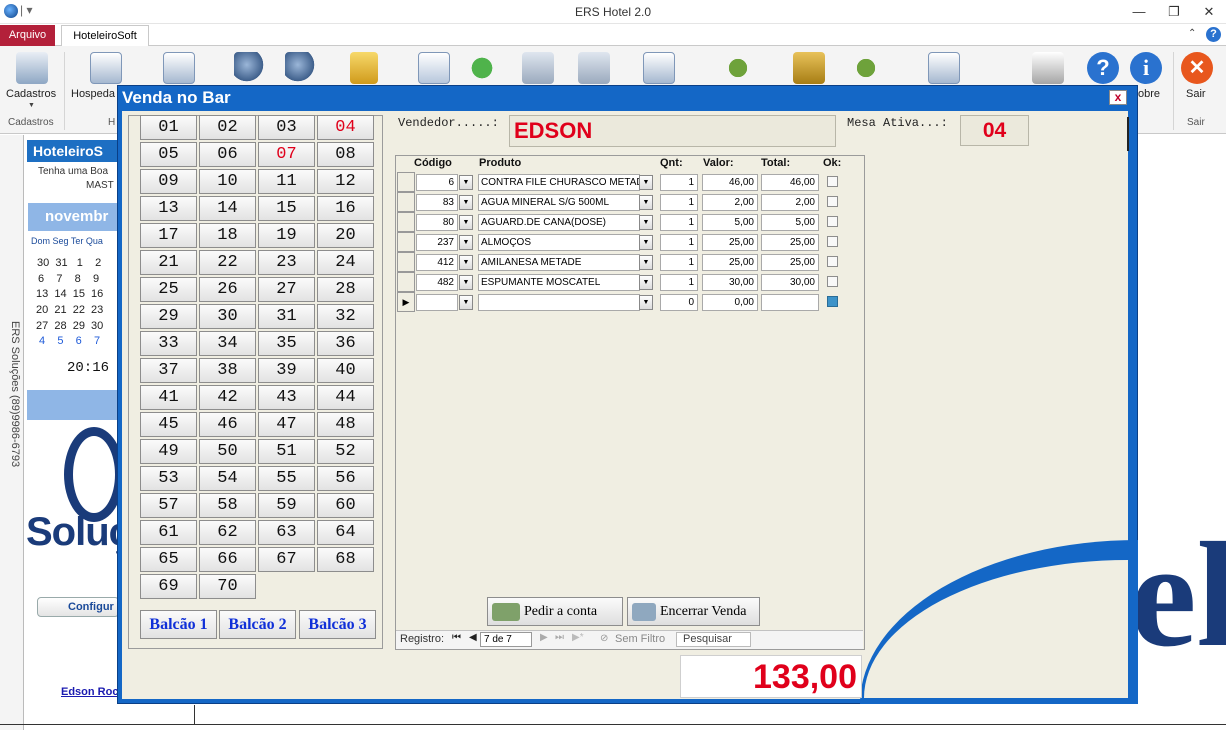  Describe the element at coordinates (286, 451) in the screenshot. I see `table-button: 51` at that location.